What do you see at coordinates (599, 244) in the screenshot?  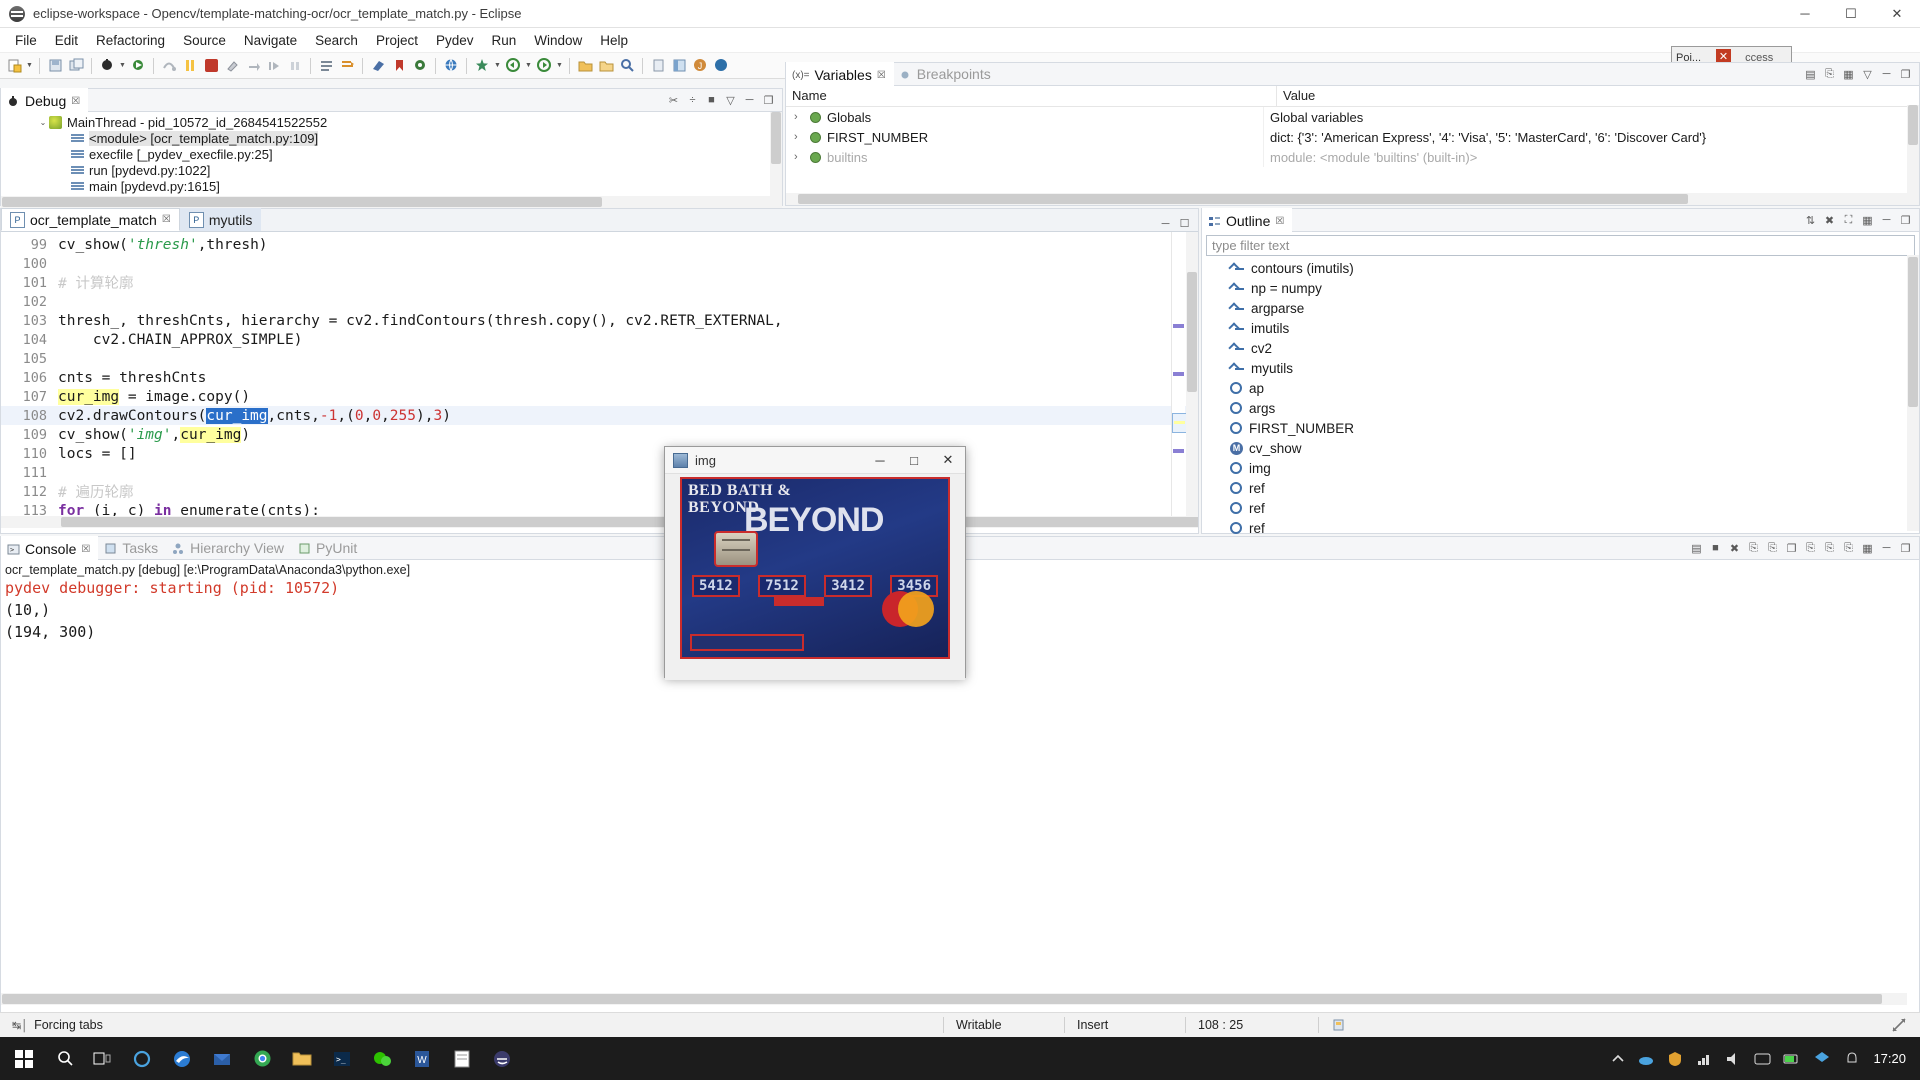 I see `code-line: 99 cv_show('thresh',thresh)` at bounding box center [599, 244].